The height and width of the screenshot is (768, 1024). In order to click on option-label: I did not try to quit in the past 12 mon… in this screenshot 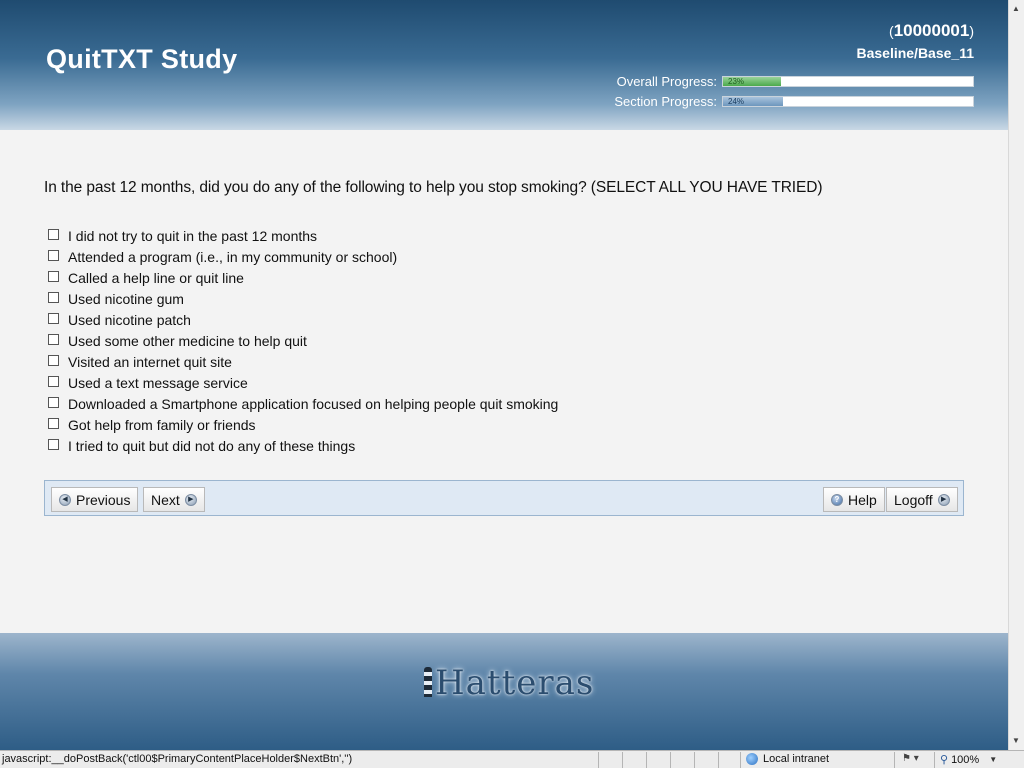, I will do `click(192, 236)`.